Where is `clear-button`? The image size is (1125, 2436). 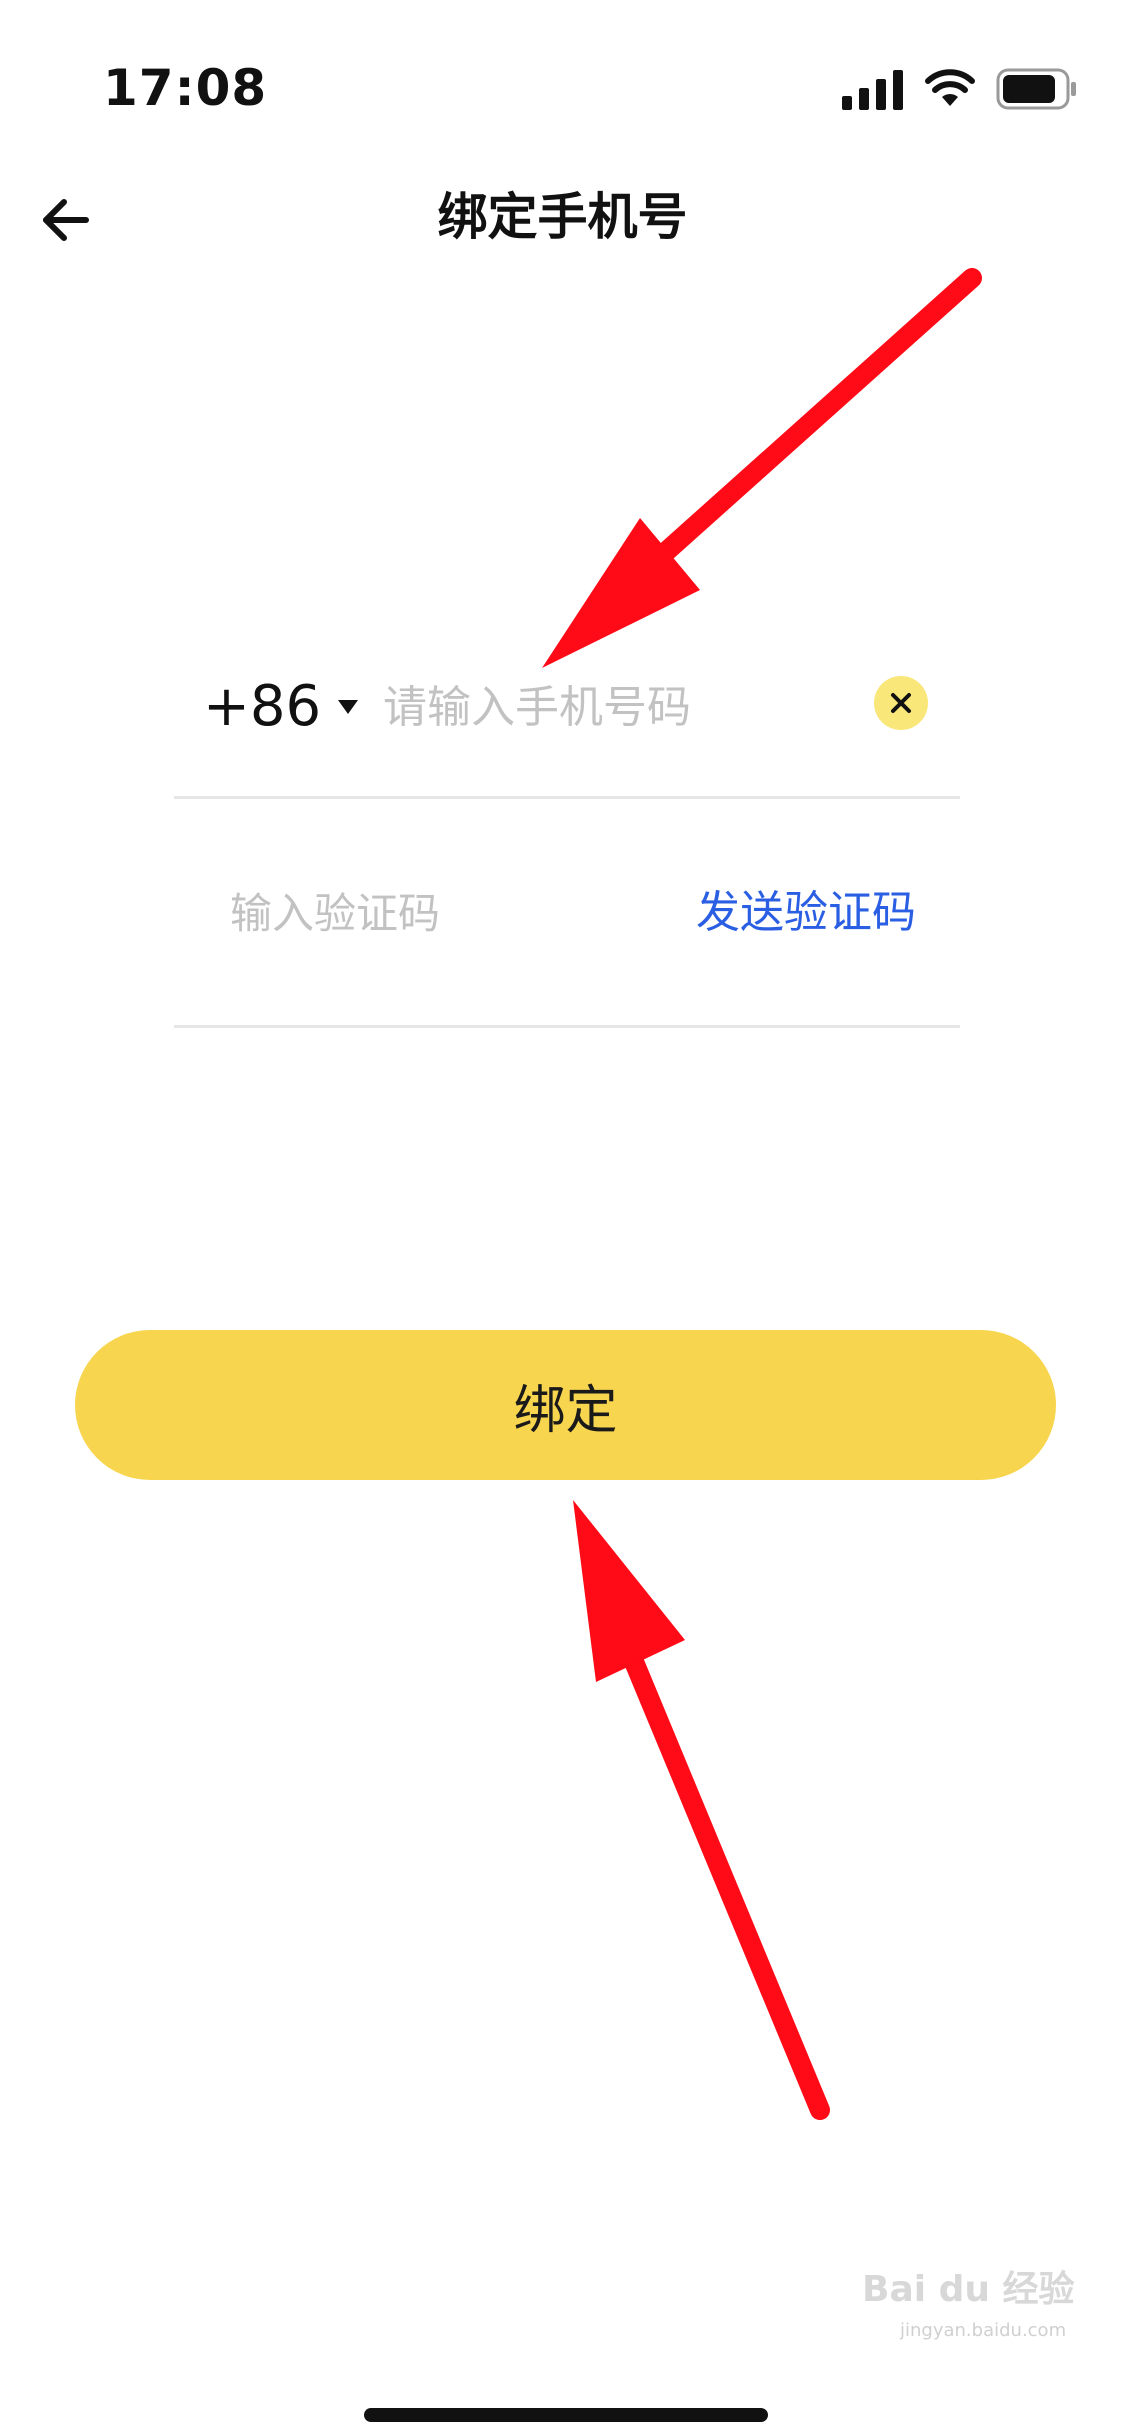 clear-button is located at coordinates (901, 703).